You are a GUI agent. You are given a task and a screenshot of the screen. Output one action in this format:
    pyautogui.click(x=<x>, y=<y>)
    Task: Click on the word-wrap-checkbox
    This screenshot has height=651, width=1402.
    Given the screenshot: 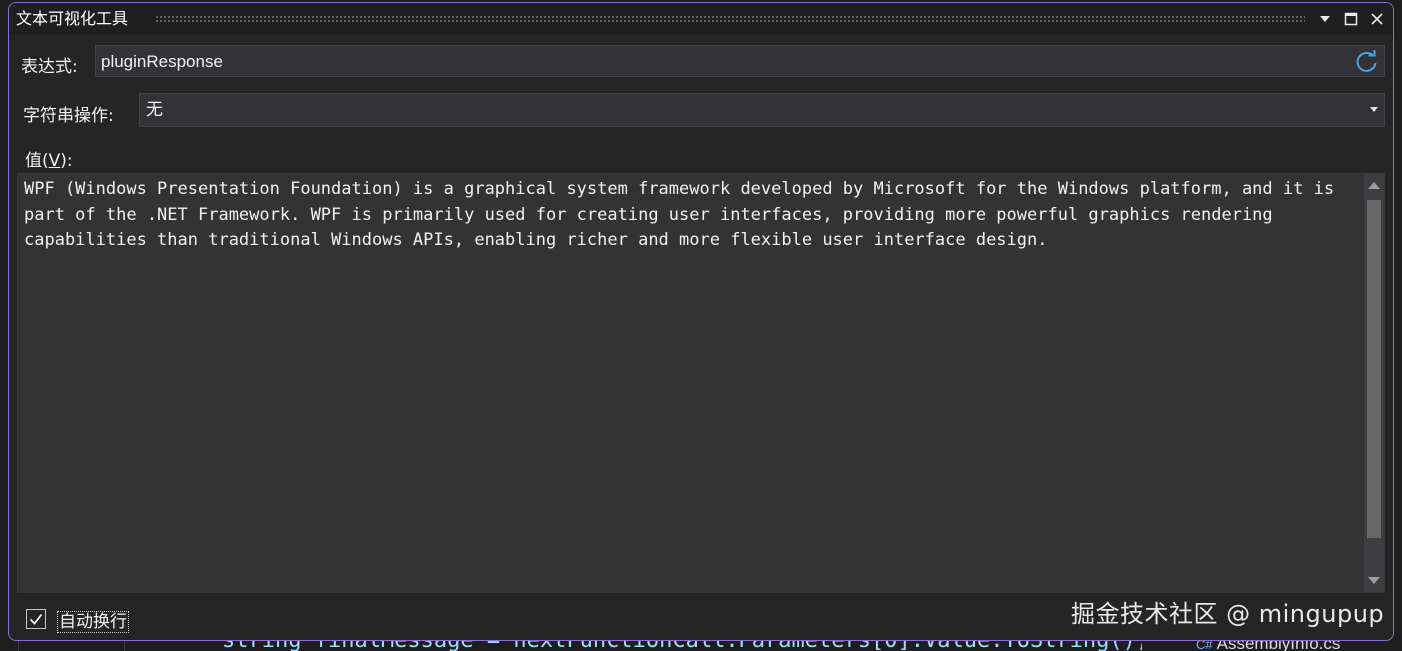 What is the action you would take?
    pyautogui.click(x=36, y=619)
    